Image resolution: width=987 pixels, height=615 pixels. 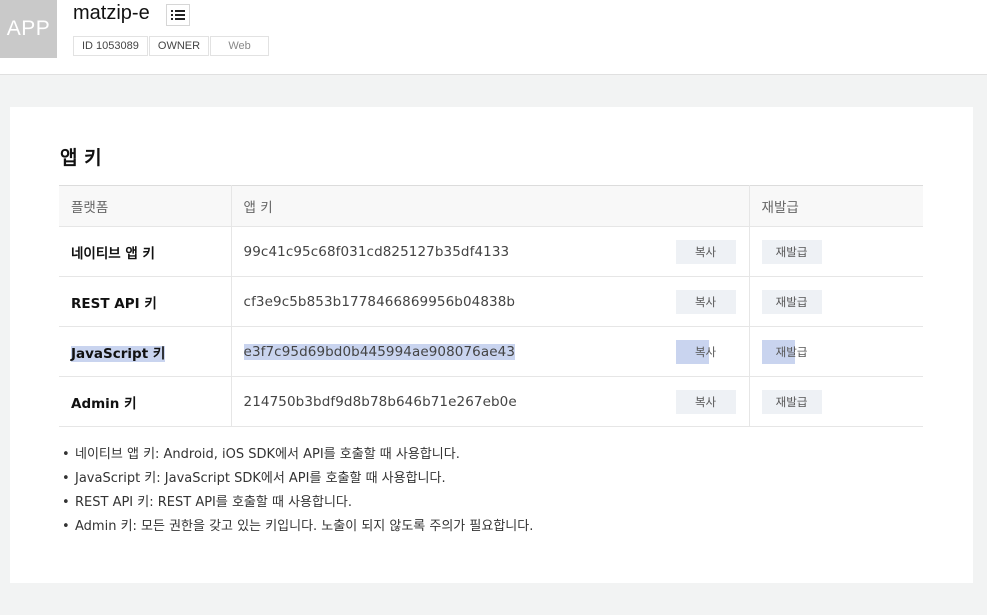 What do you see at coordinates (145, 206) in the screenshot?
I see `column-header-platform: 플랫폼` at bounding box center [145, 206].